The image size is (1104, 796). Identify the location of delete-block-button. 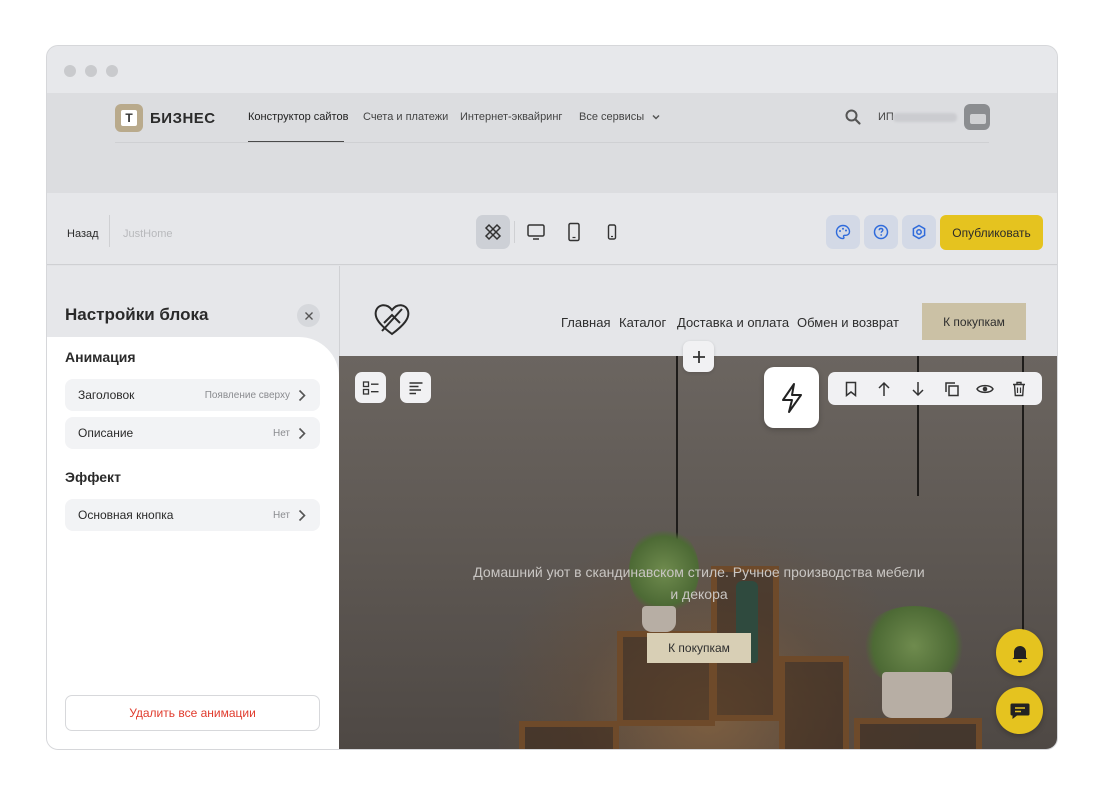
(1019, 389).